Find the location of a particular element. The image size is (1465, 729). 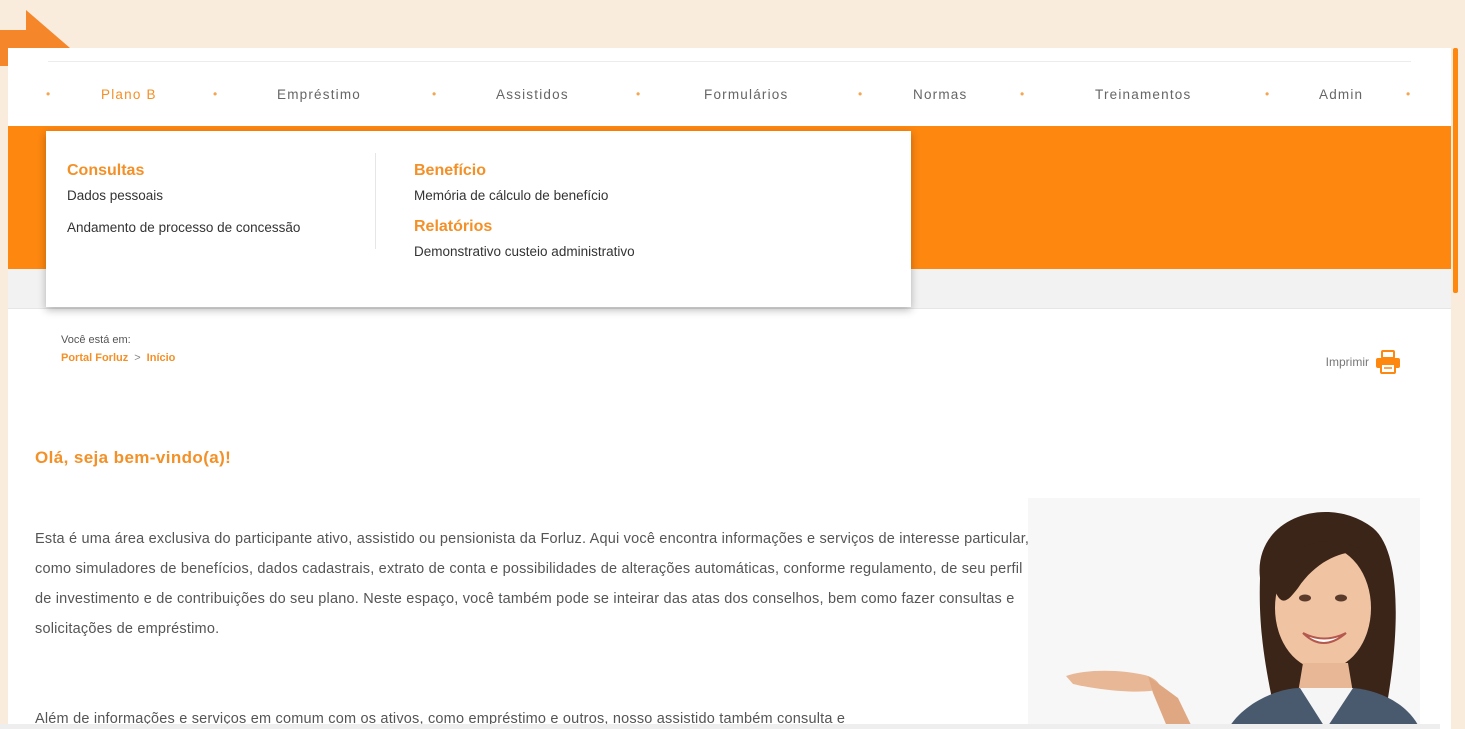

page-title: Olá, seja bem-vindo(a)! is located at coordinates (133, 457).